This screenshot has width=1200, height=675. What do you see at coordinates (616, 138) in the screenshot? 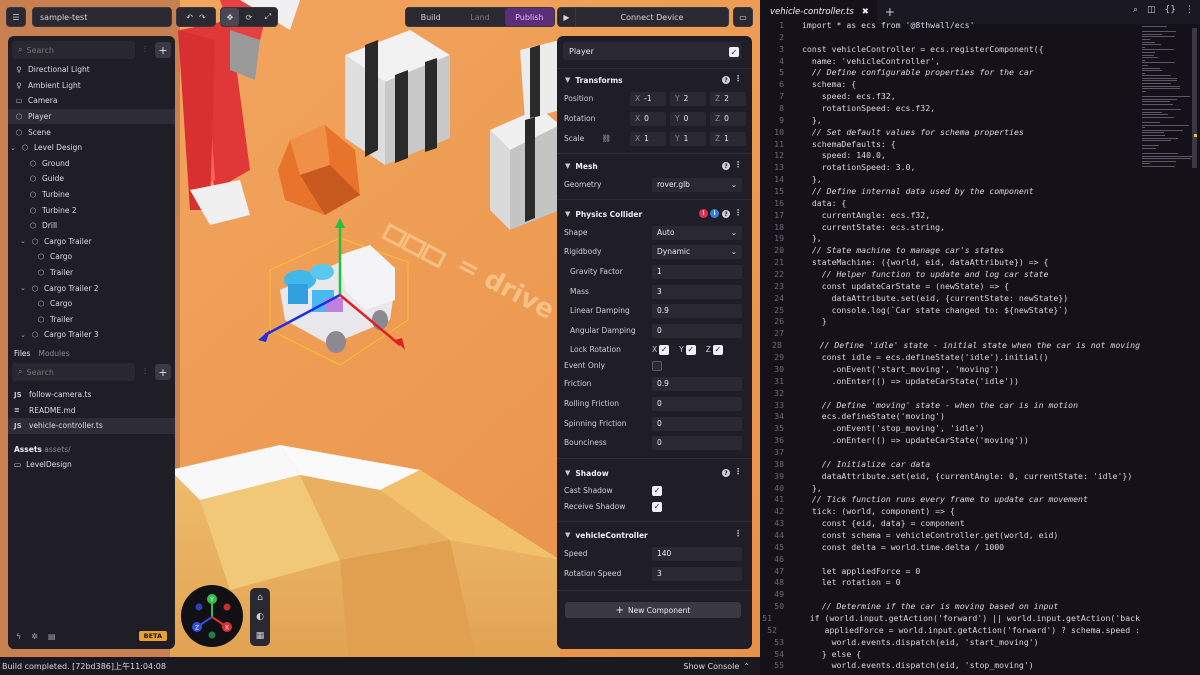
I see `link-scale-icon: ⛓` at bounding box center [616, 138].